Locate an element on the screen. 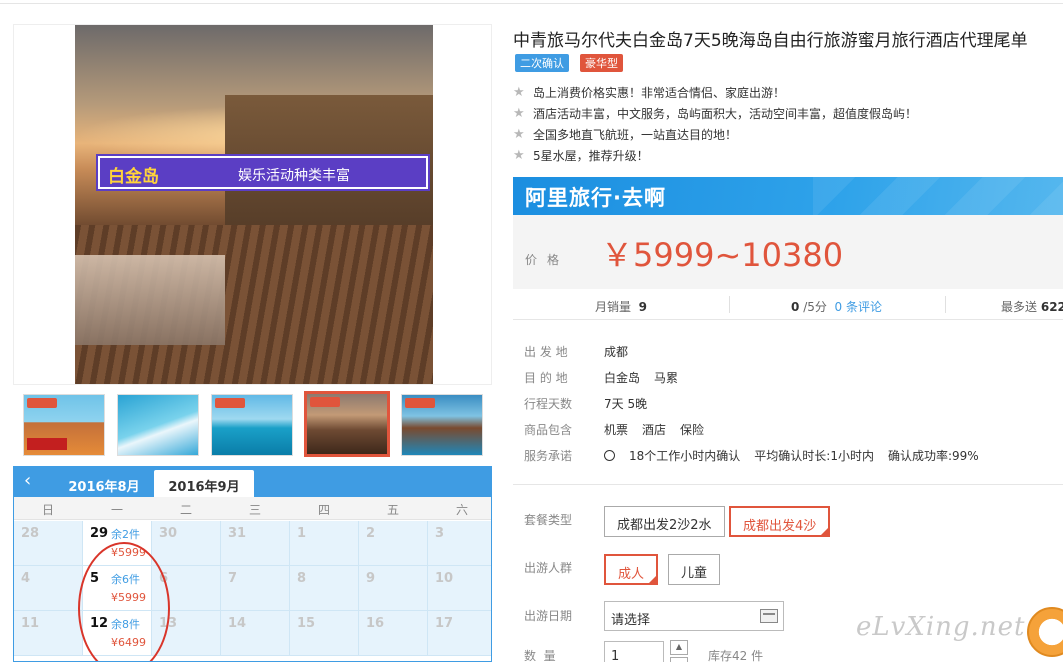 The width and height of the screenshot is (1063, 662). calendar-day-number: 31 is located at coordinates (237, 533).